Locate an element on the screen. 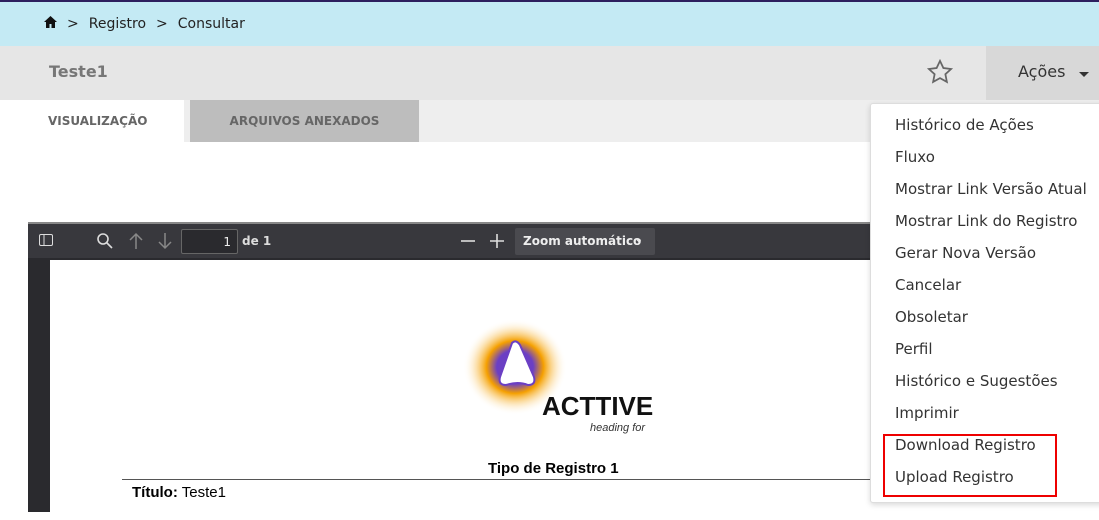  breadcrumb: > Registro > Consultar is located at coordinates (549, 24).